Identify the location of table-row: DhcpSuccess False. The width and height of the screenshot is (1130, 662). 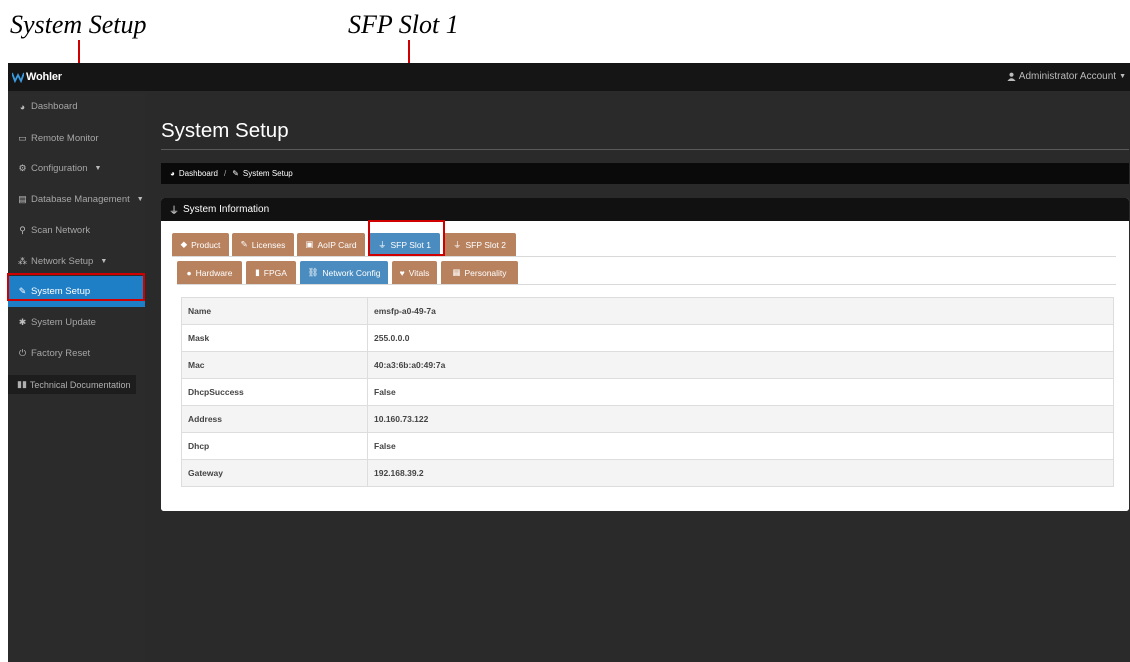
(647, 392).